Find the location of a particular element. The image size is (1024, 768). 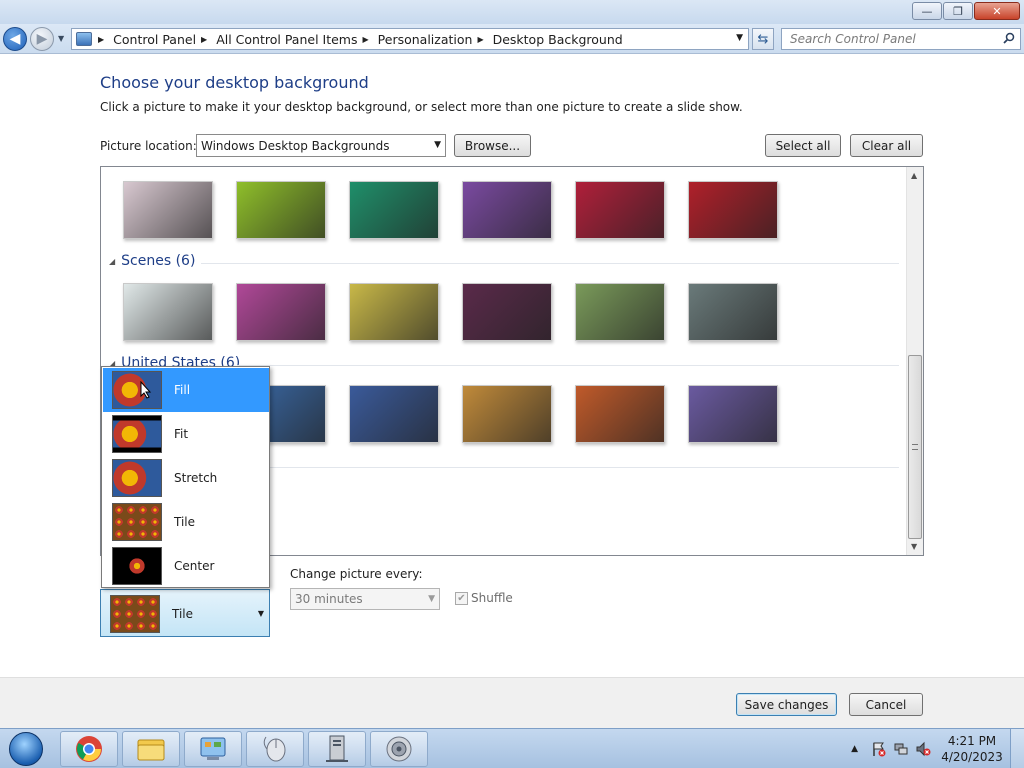

position-option-center: Center is located at coordinates (186, 566).